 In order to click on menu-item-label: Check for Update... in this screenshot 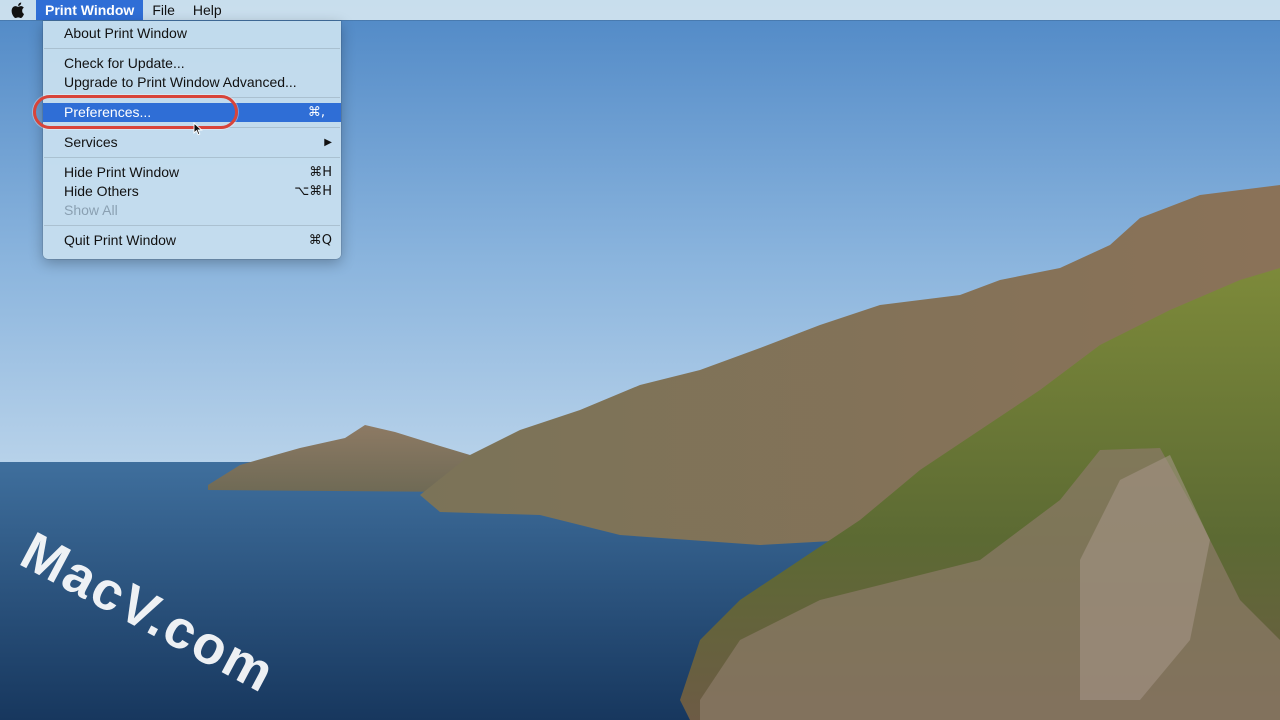, I will do `click(124, 63)`.